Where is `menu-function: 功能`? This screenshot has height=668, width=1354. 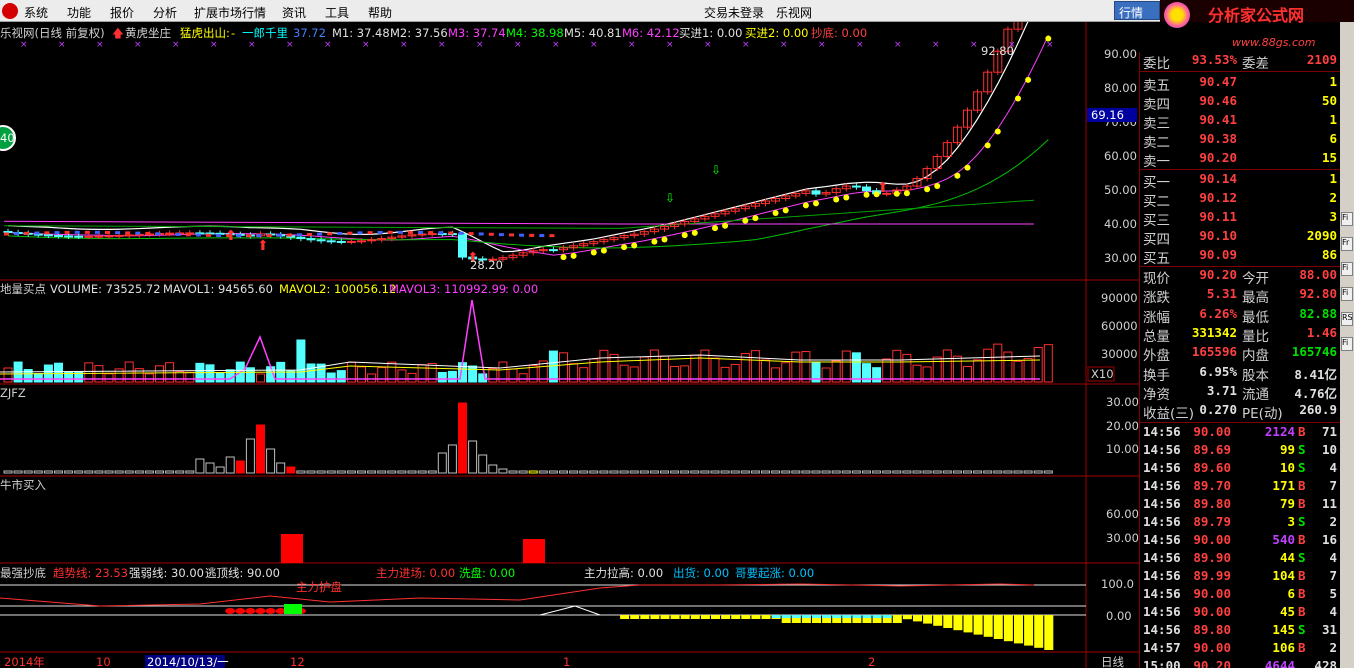
menu-function: 功能 is located at coordinates (79, 12).